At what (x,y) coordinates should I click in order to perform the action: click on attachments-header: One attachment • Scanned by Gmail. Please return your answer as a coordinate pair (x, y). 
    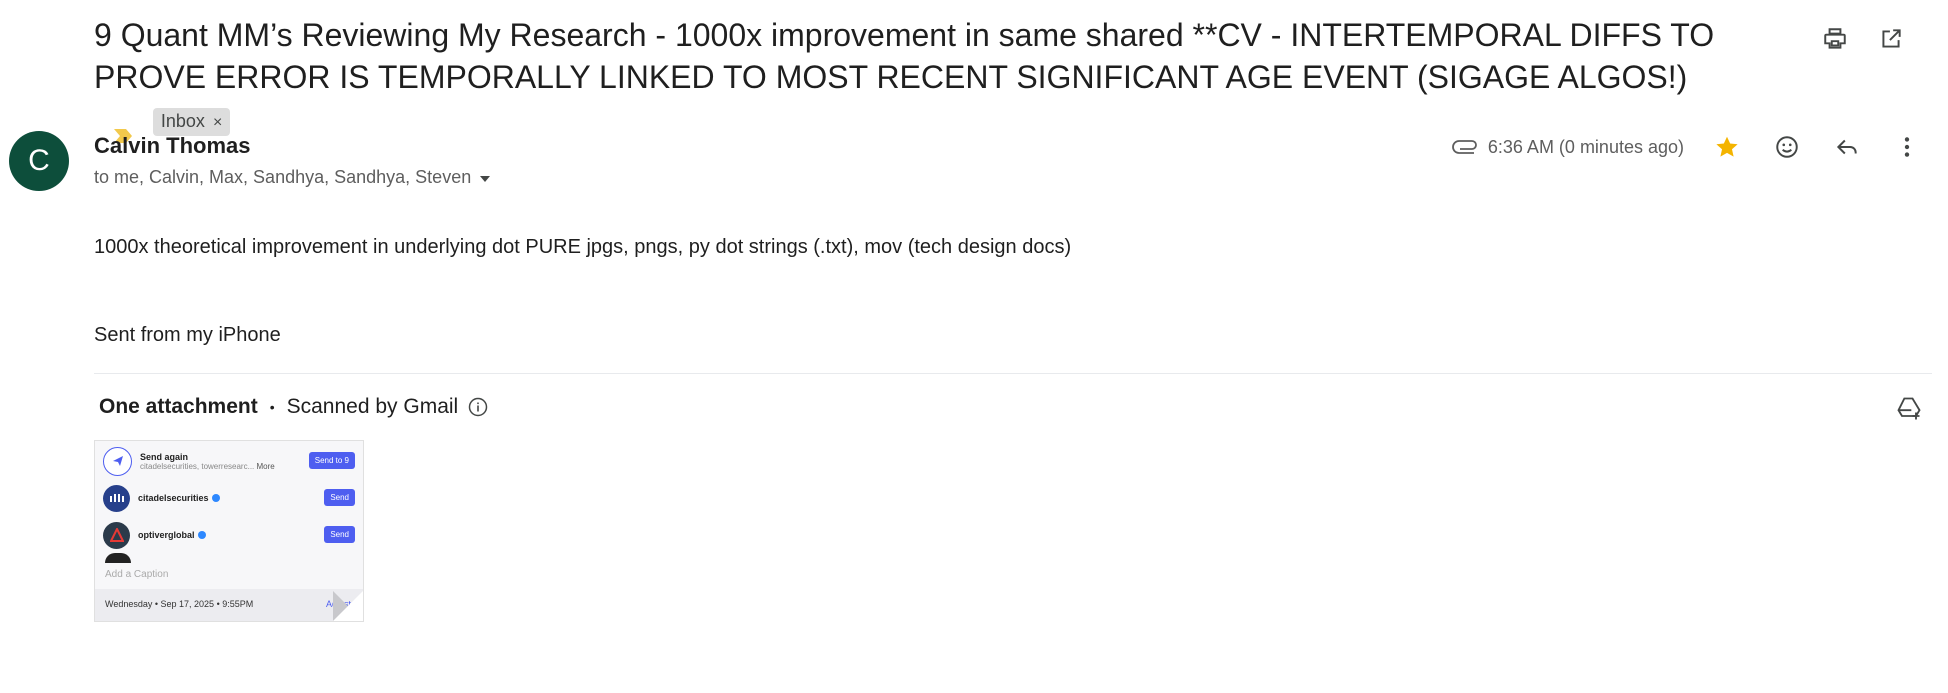
    Looking at the image, I should click on (293, 407).